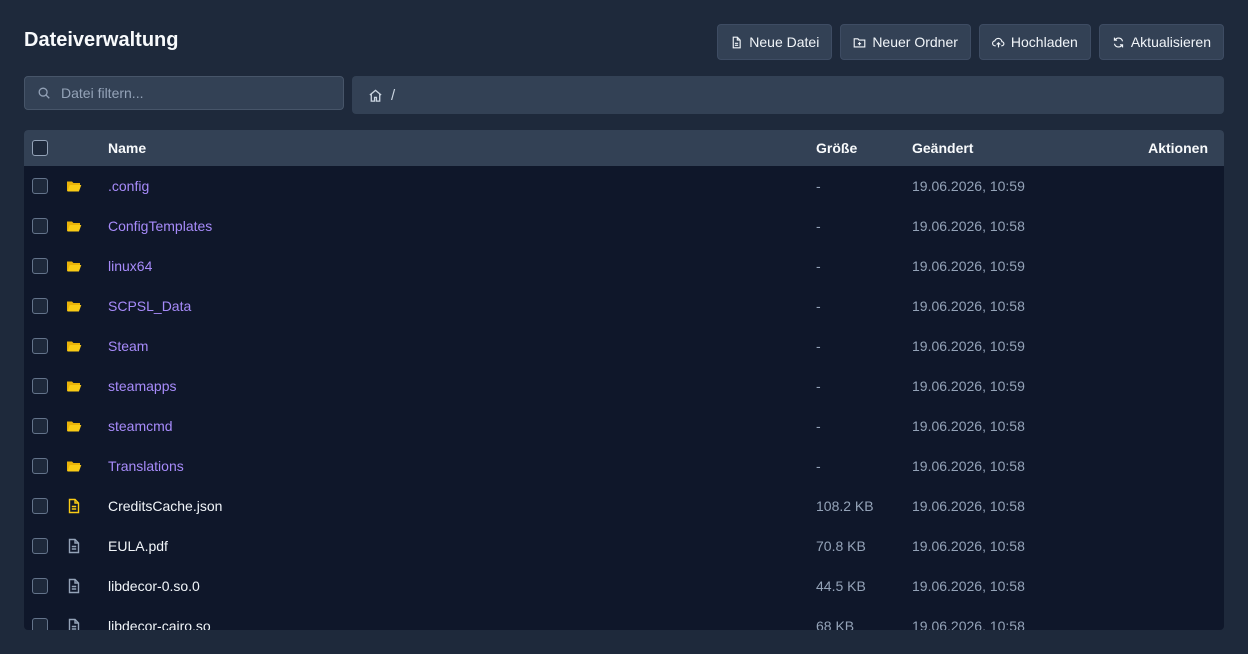  What do you see at coordinates (44, 93) in the screenshot?
I see `search-icon` at bounding box center [44, 93].